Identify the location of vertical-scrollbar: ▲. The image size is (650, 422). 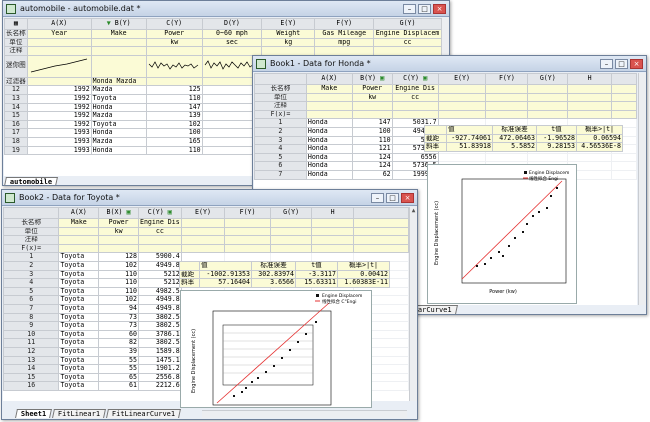
(413, 304).